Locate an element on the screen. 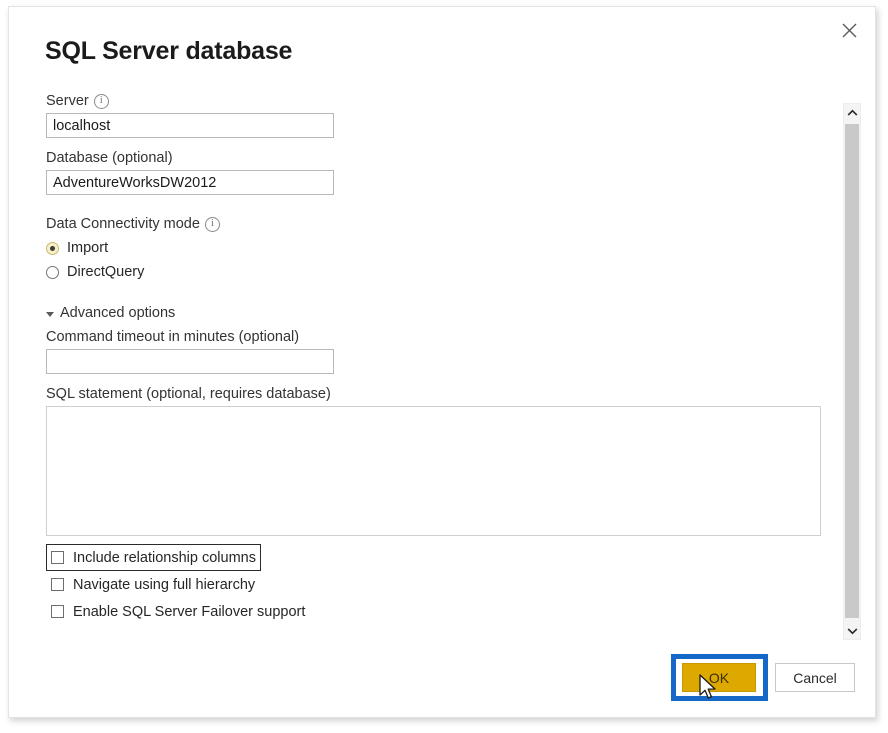  database-label-text: Database (optional) is located at coordinates (109, 158).